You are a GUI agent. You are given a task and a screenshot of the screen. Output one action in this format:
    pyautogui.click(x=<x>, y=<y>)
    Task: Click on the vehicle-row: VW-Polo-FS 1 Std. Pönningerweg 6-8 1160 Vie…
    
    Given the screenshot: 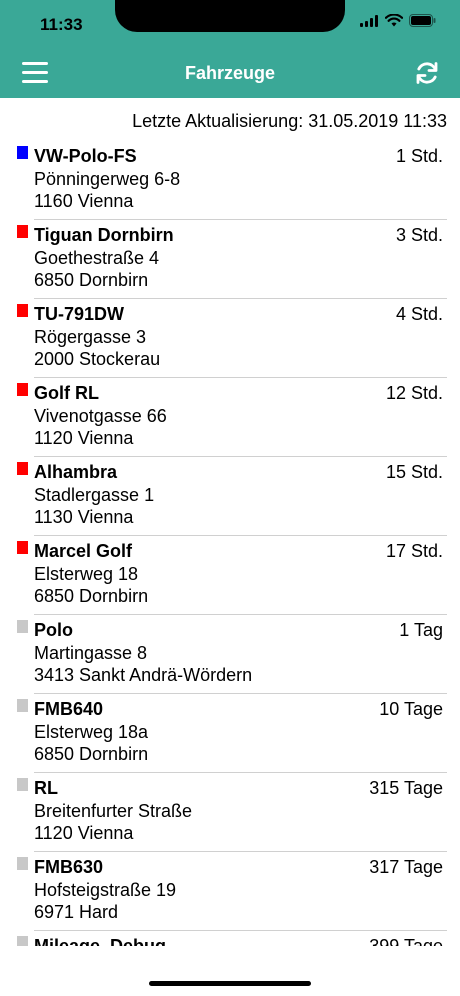 What is the action you would take?
    pyautogui.click(x=230, y=180)
    